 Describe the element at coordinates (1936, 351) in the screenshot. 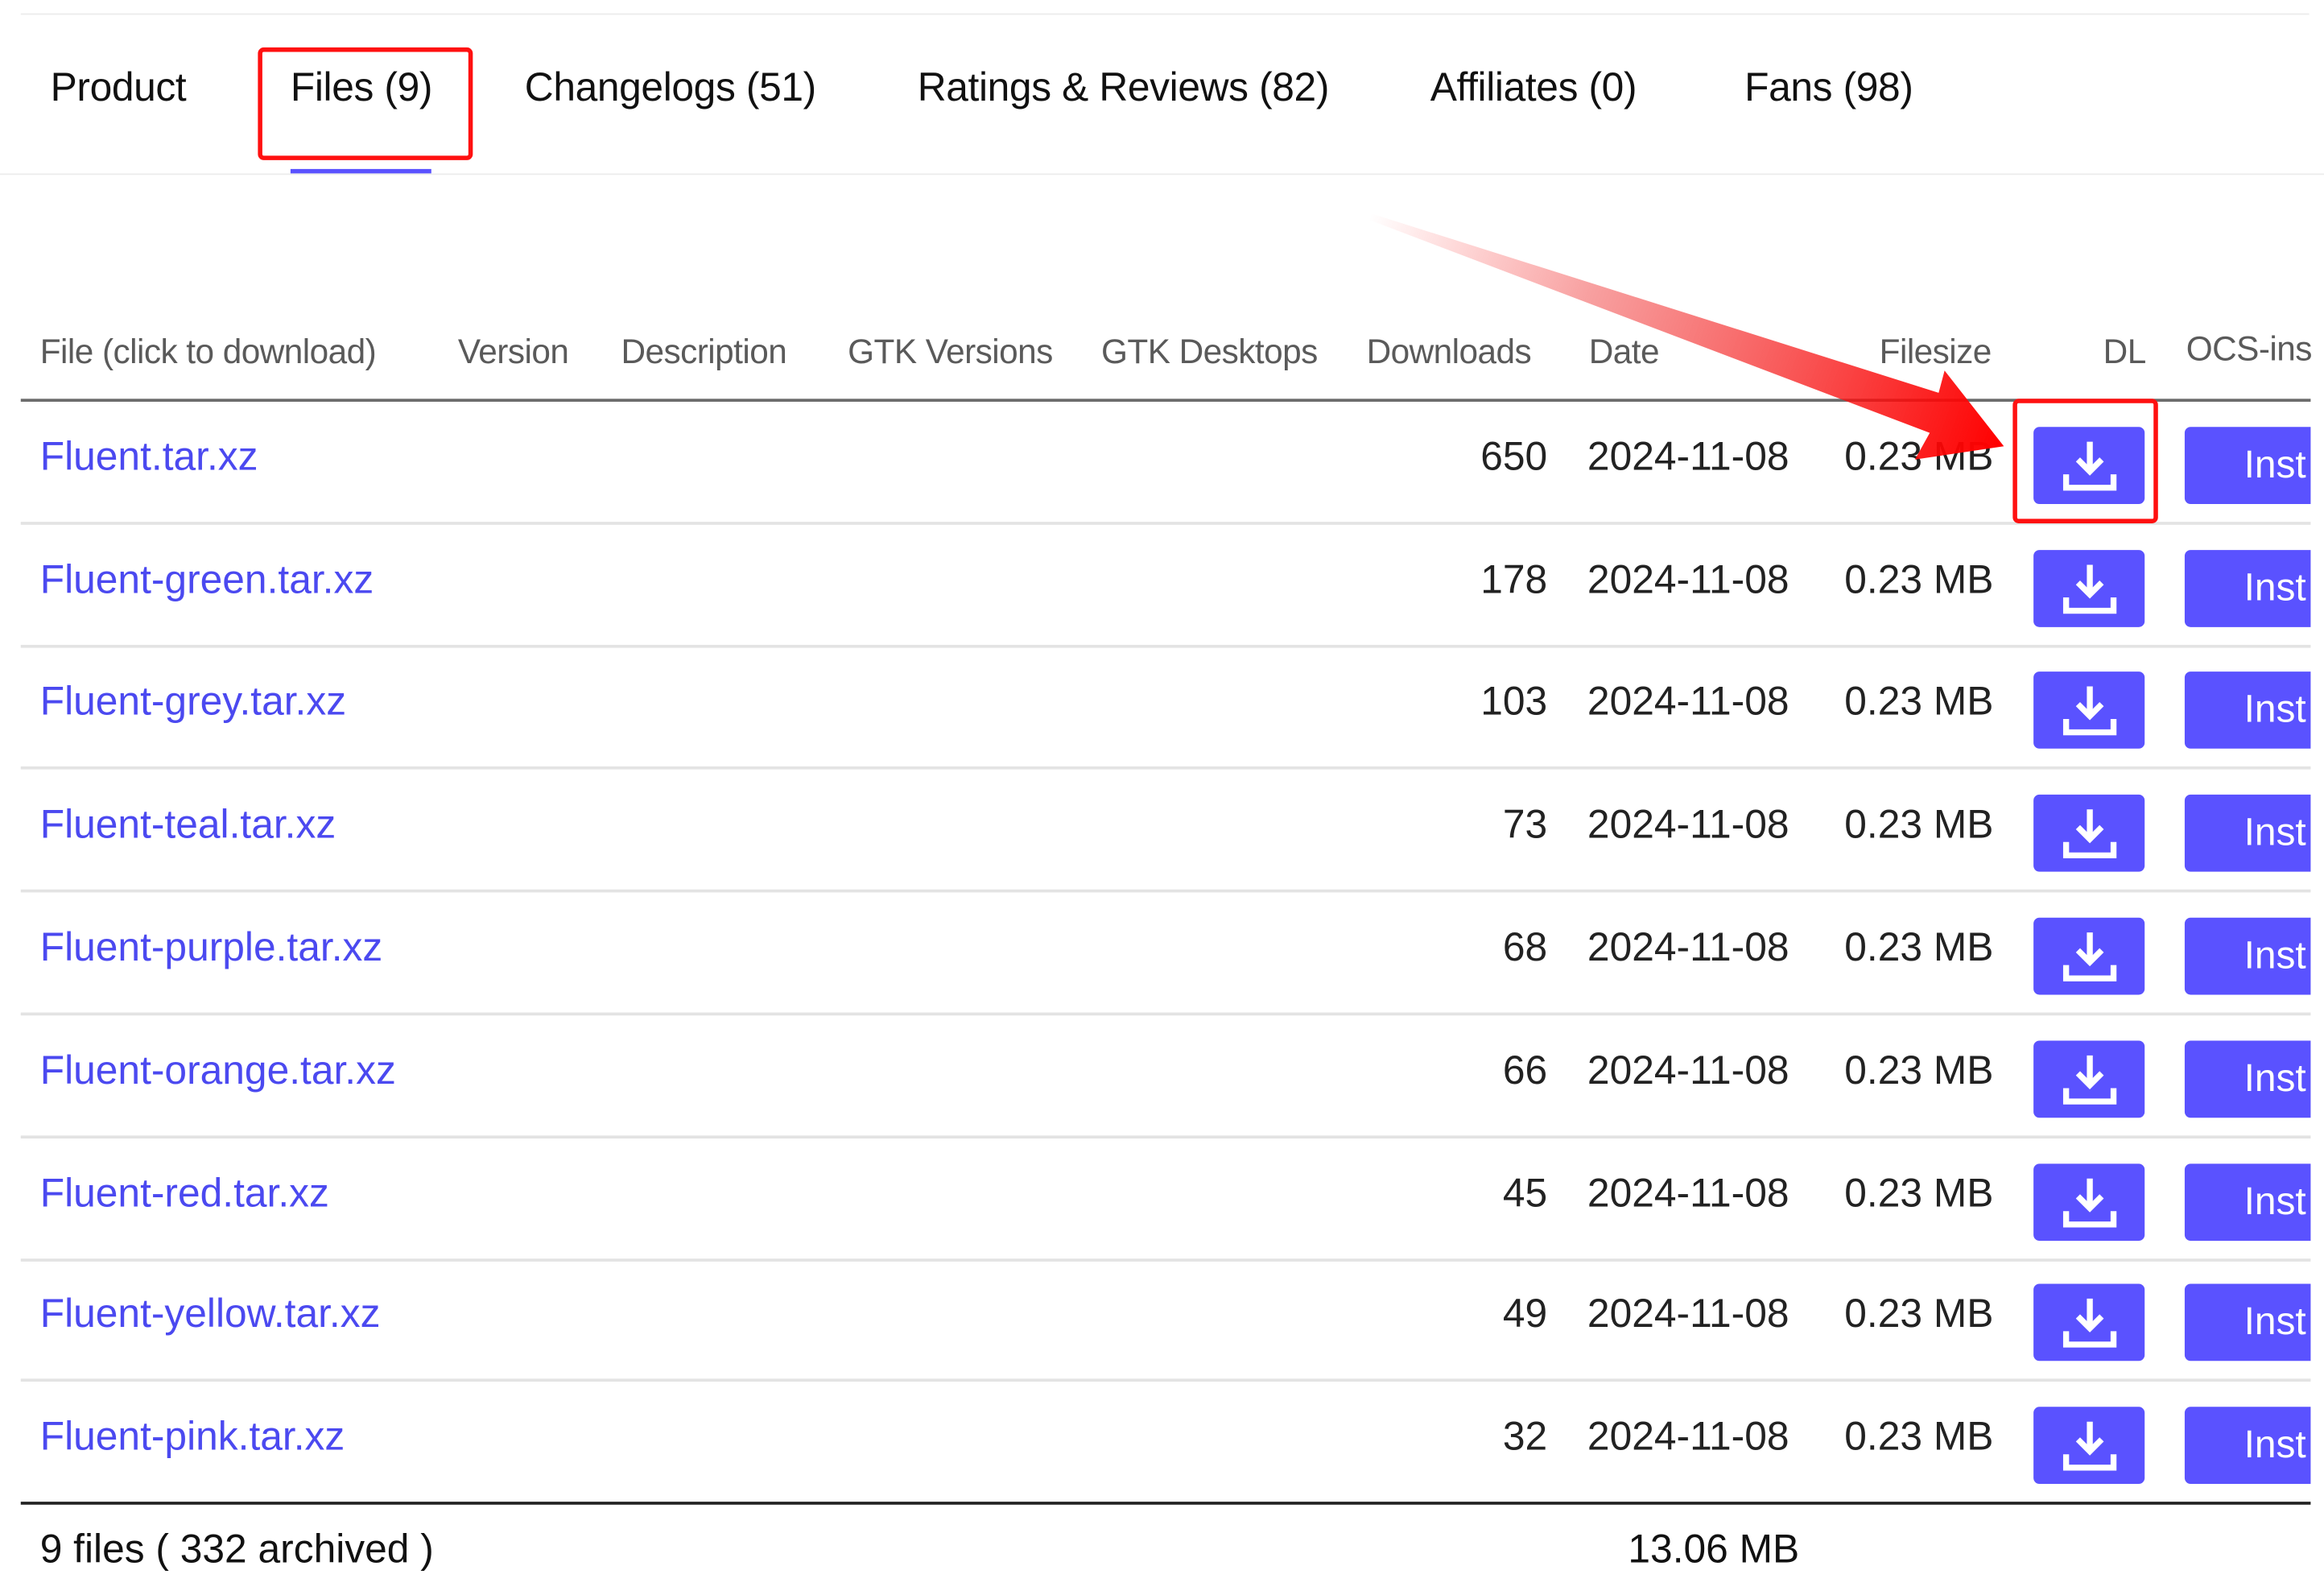

I see `header-filesize: Filesize` at that location.